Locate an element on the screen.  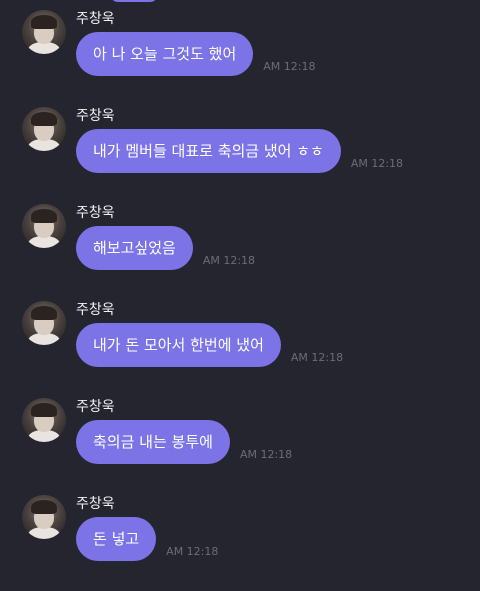
message-row: 해보고싶었음 AM 12:18 is located at coordinates (165, 248).